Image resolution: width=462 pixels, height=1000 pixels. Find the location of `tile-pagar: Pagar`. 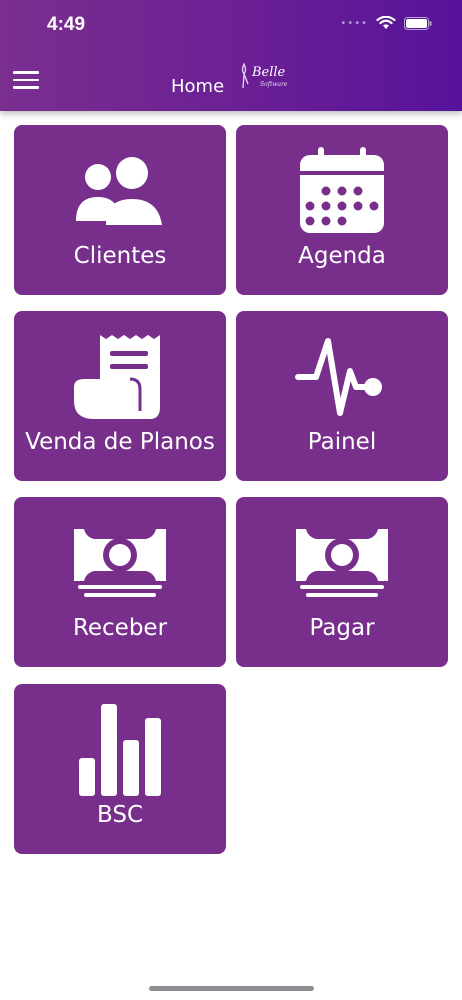

tile-pagar: Pagar is located at coordinates (342, 582).